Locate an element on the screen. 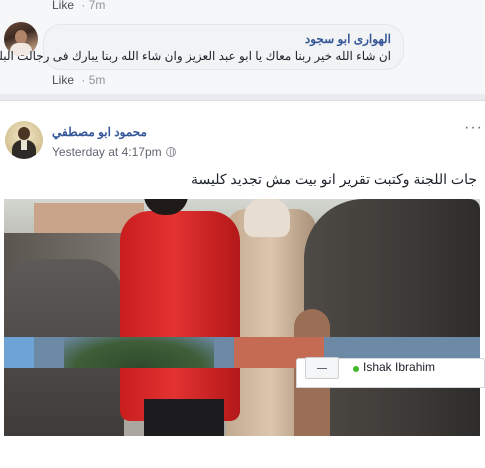  minimize-chat-button is located at coordinates (322, 368).